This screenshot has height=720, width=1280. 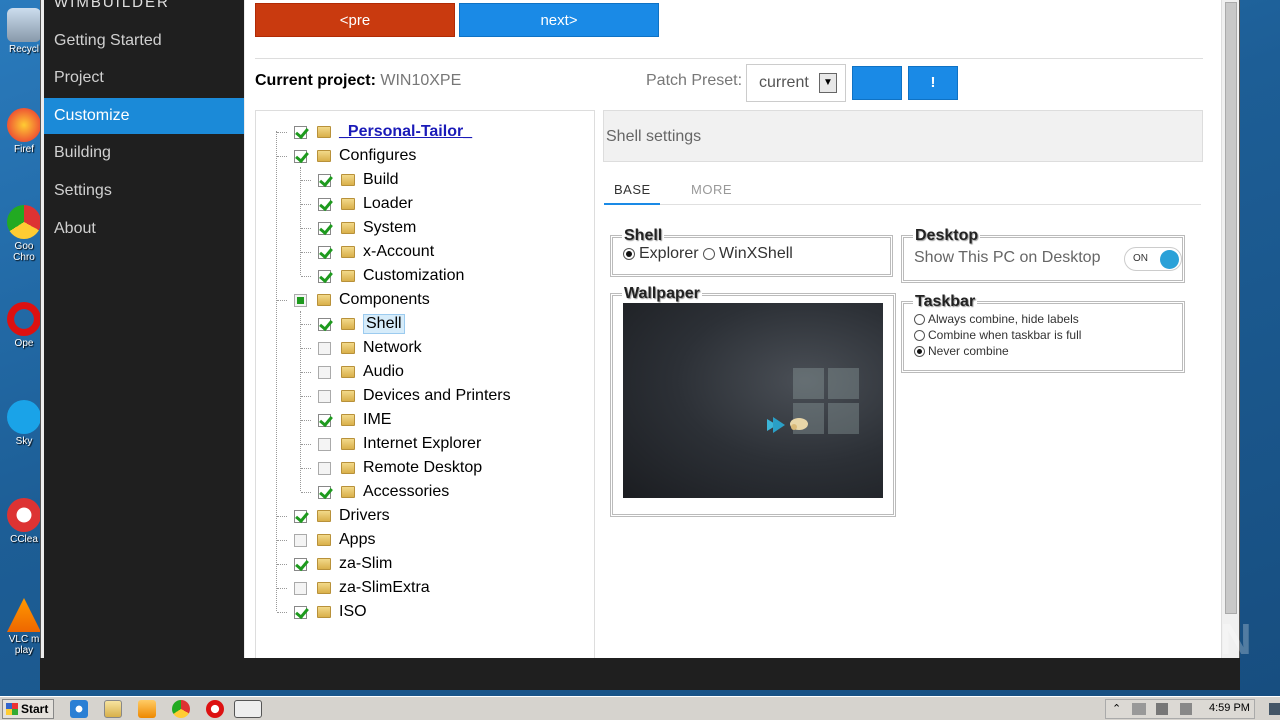 I want to click on tree-item: Build, so click(x=358, y=180).